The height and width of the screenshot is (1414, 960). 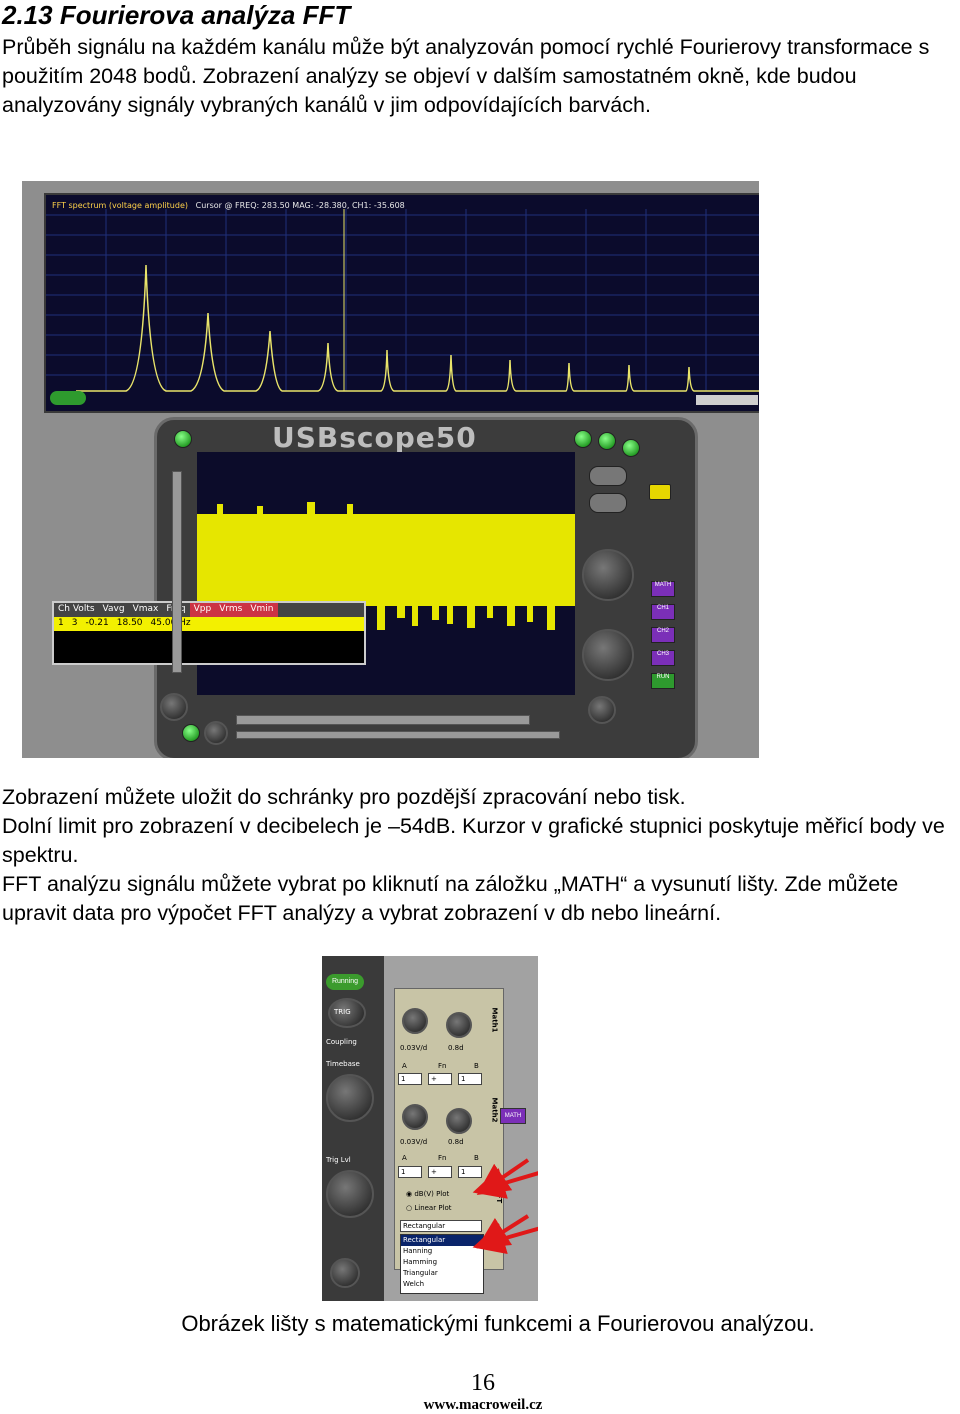 What do you see at coordinates (663, 658) in the screenshot?
I see `side-button-ch3: CH3` at bounding box center [663, 658].